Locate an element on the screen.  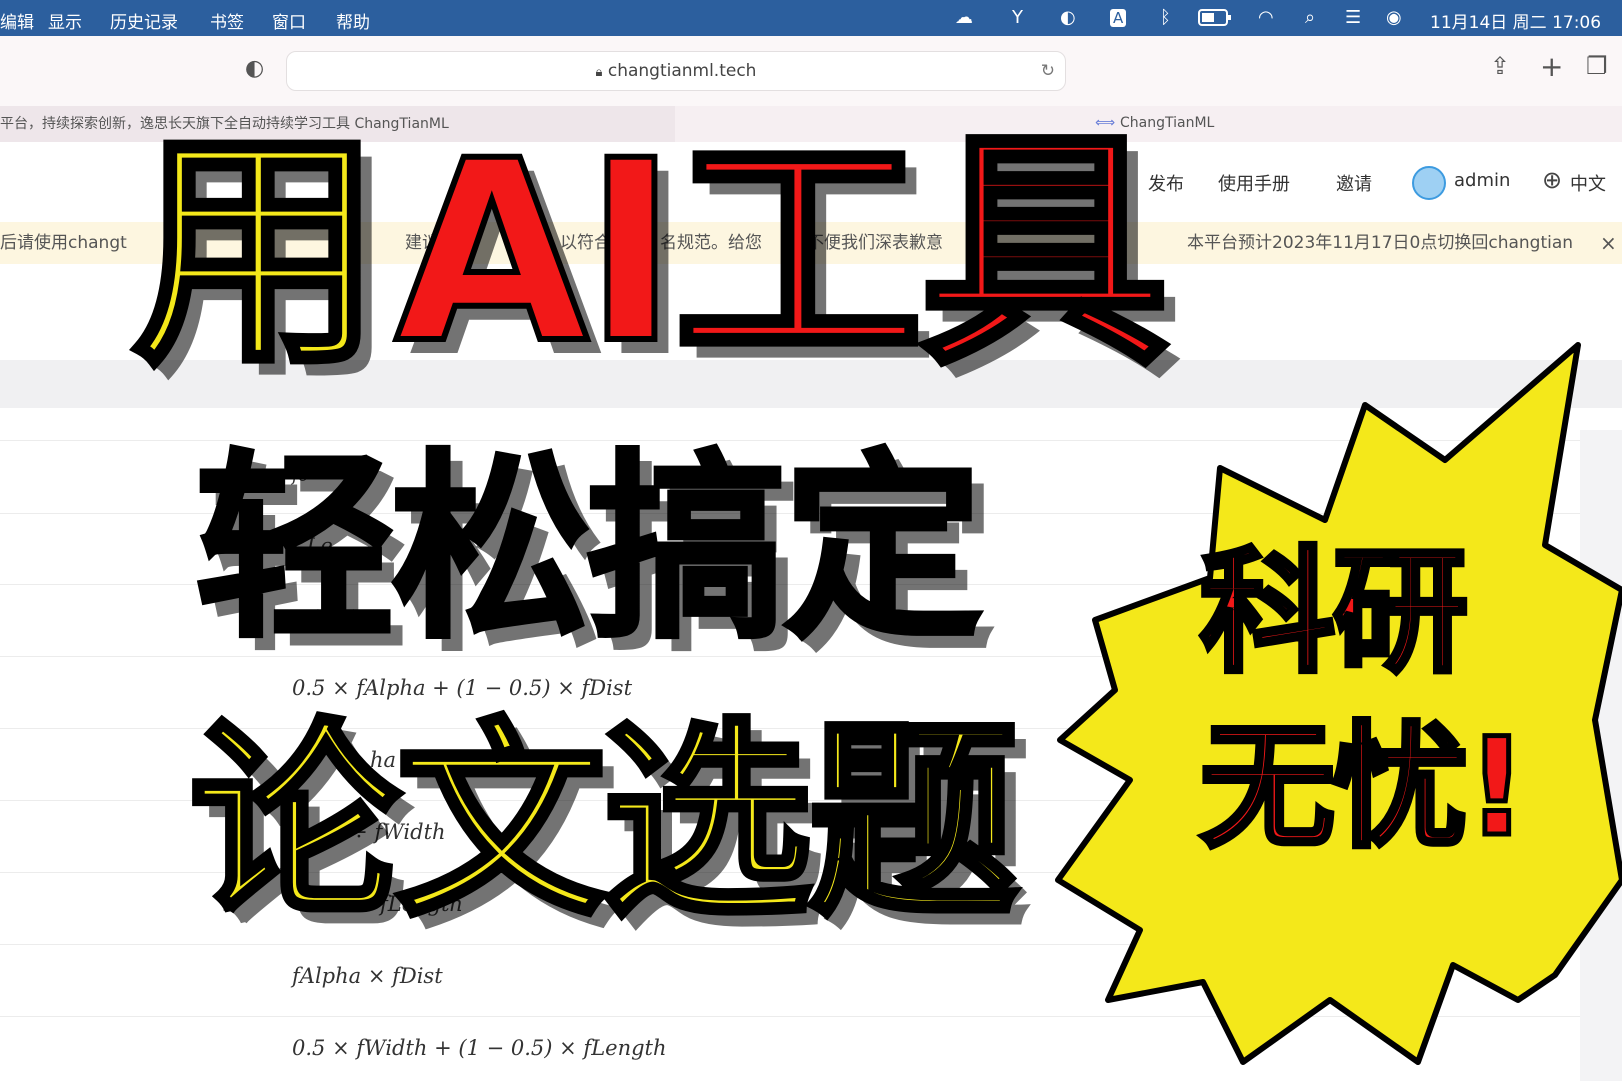
headline-ai-tool: AI工具 is located at coordinates (782, 252).